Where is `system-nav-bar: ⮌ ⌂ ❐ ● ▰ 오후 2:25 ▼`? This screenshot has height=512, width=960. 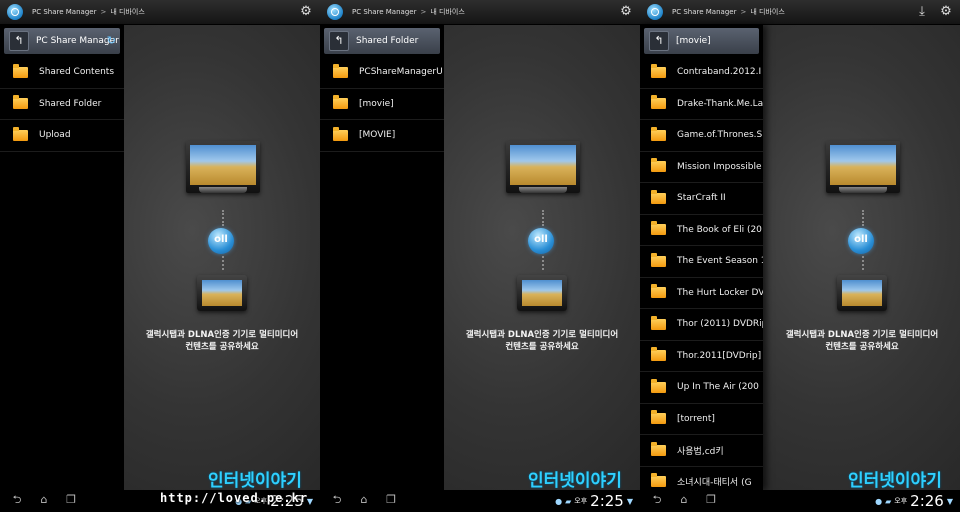
system-nav-bar: ⮌ ⌂ ❐ ● ▰ 오후 2:25 ▼ is located at coordinates (480, 501).